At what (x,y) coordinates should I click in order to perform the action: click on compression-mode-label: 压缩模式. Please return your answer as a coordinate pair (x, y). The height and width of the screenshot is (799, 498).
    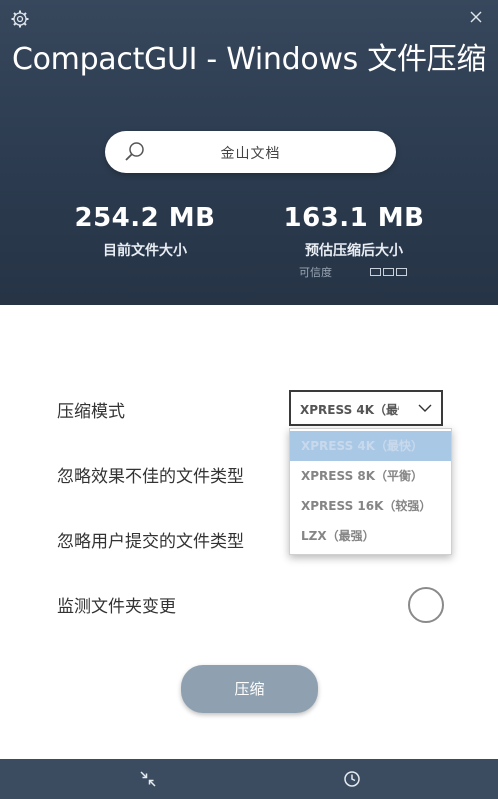
    Looking at the image, I should click on (91, 412).